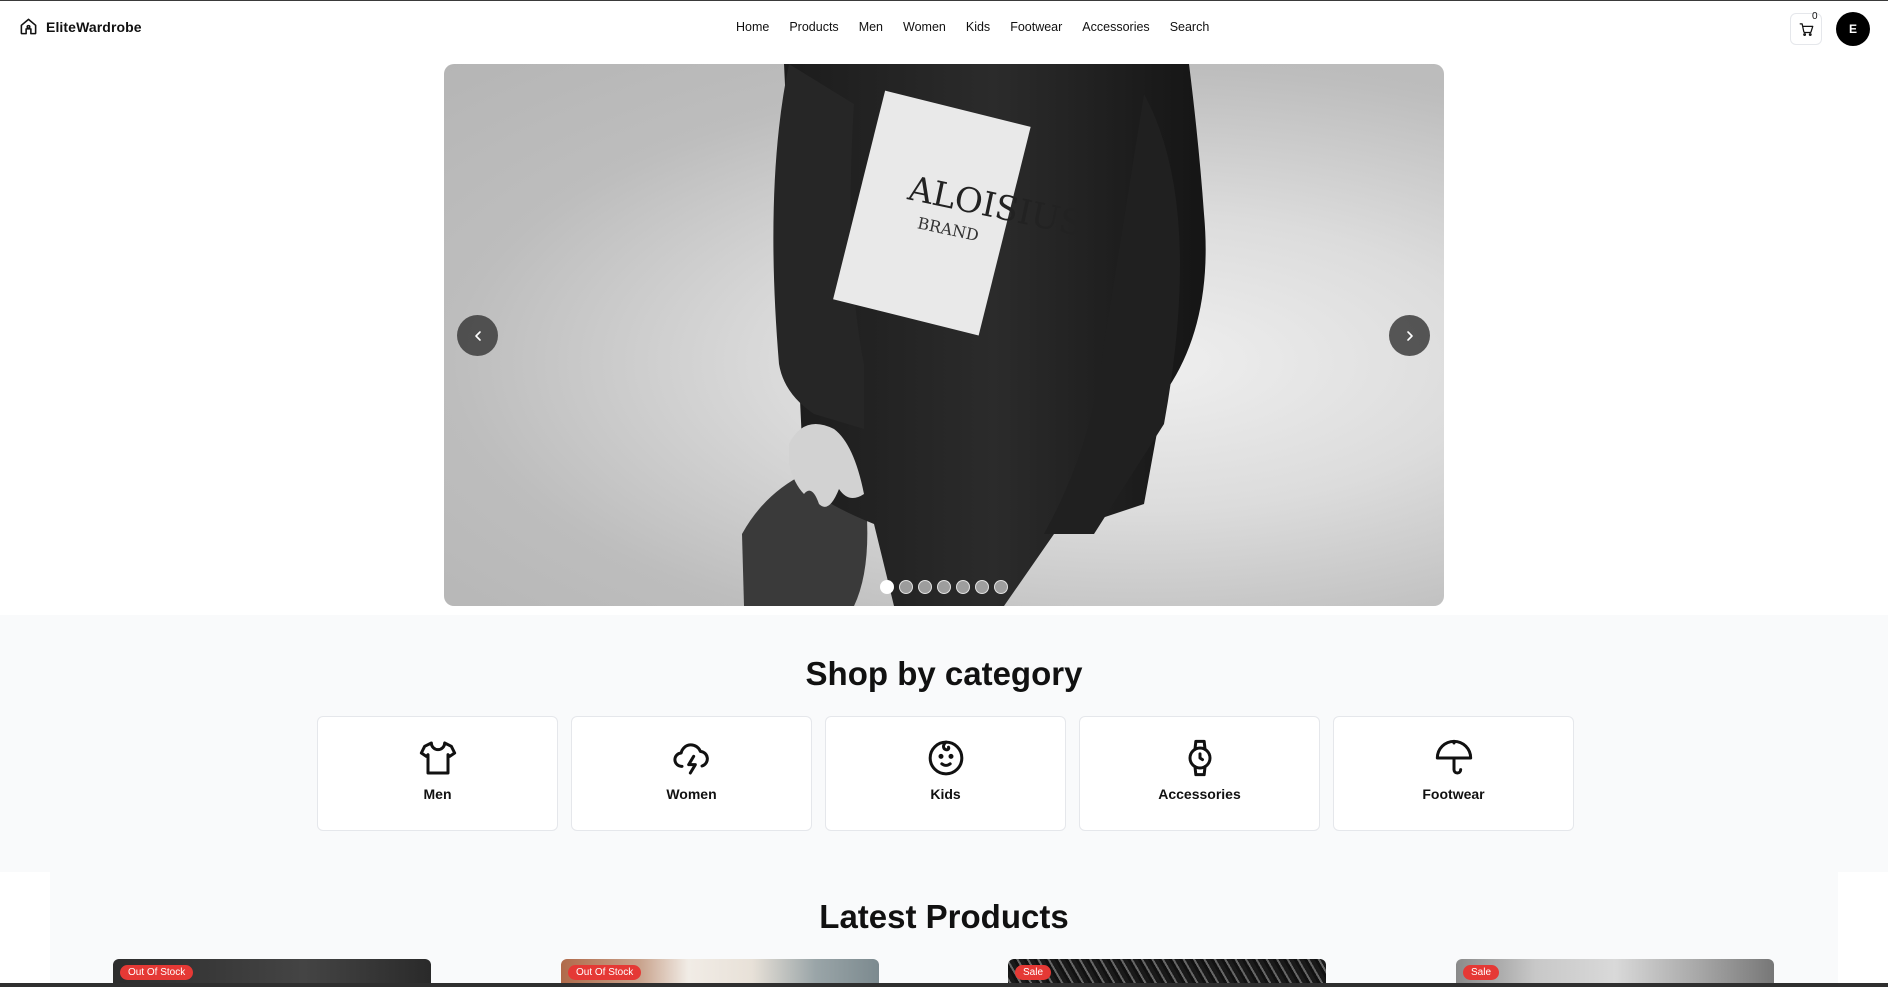 The image size is (1888, 987). I want to click on category-label: Kids, so click(945, 794).